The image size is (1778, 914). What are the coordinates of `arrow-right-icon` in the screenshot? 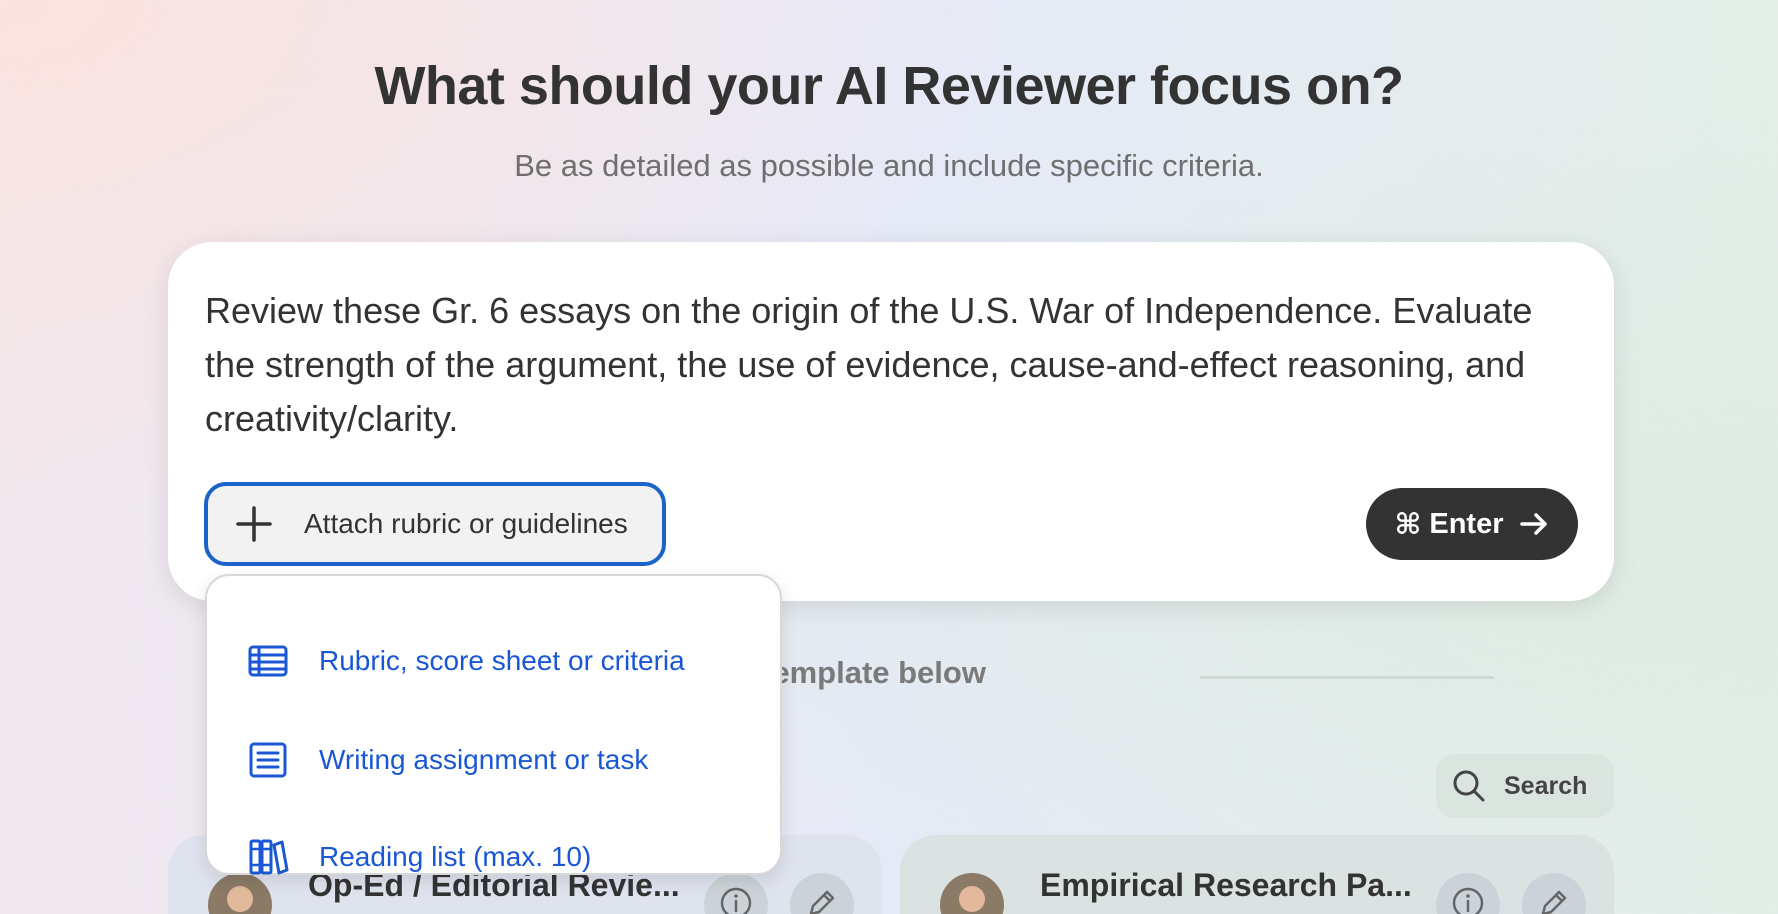 It's located at (1534, 524).